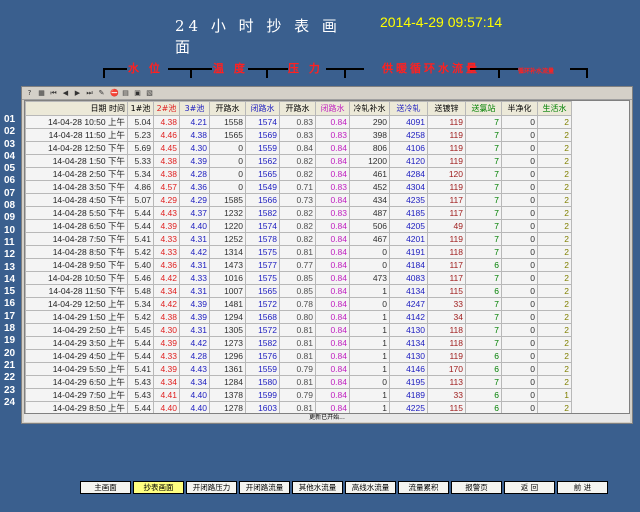 This screenshot has height=512, width=640. Describe the element at coordinates (149, 93) in the screenshot. I see `settings-icon: ▧` at that location.